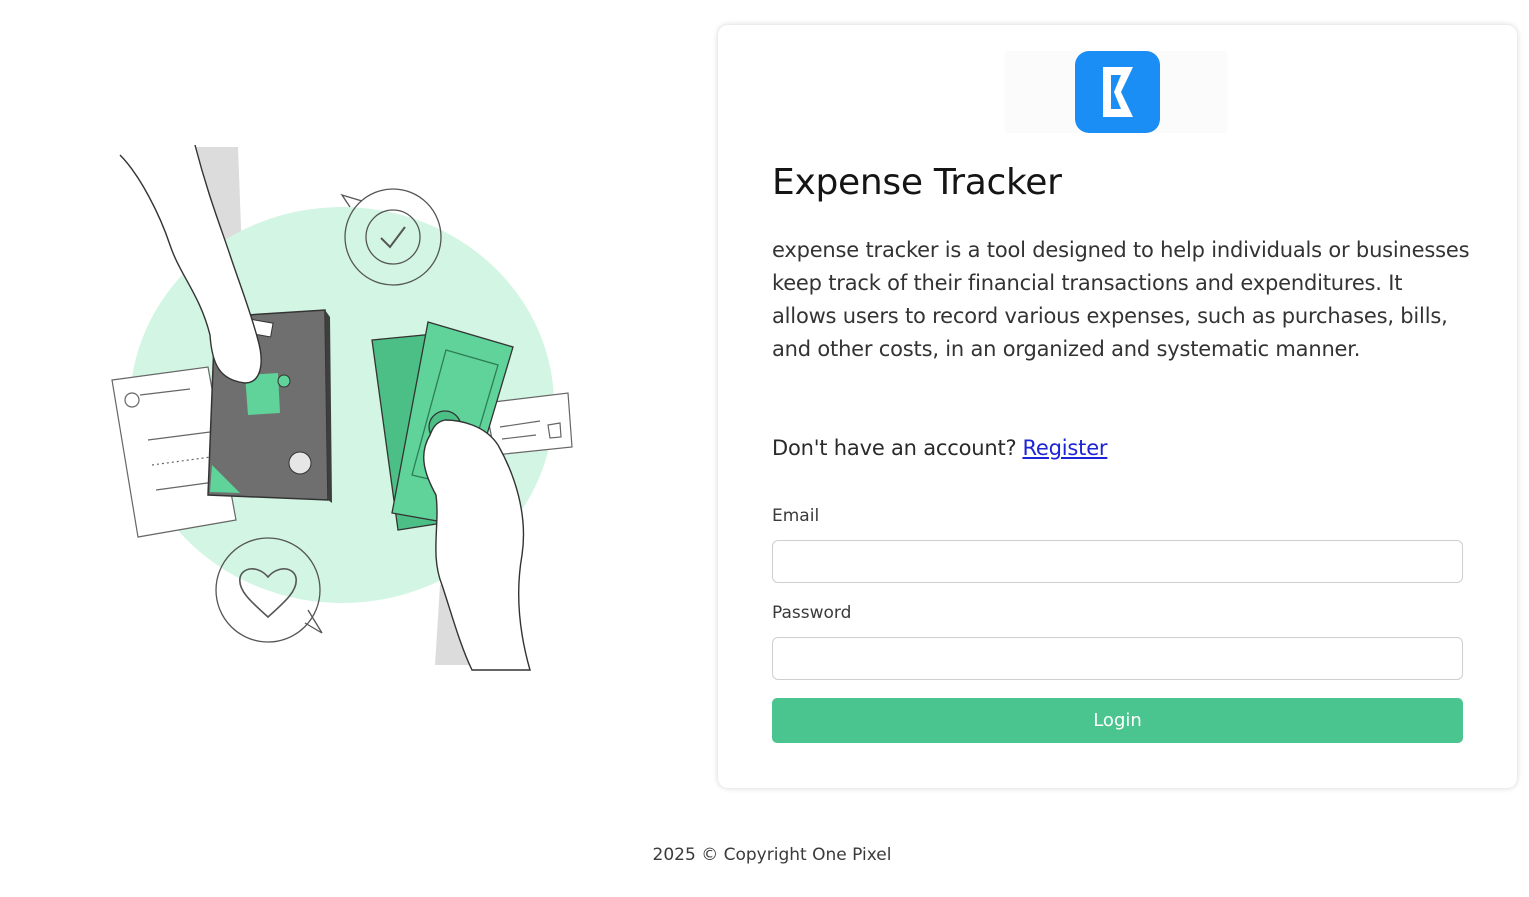 The height and width of the screenshot is (897, 1529). What do you see at coordinates (894, 448) in the screenshot?
I see `register-prompt: Don't have an account?` at bounding box center [894, 448].